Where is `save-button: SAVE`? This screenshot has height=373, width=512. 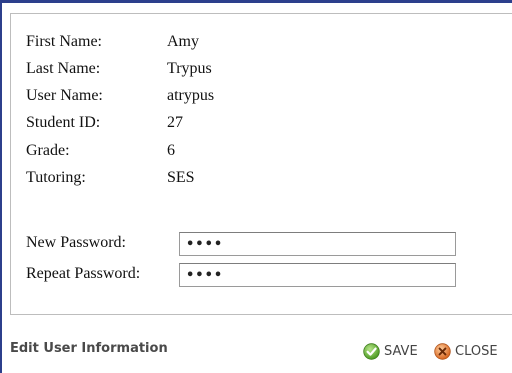
save-button: SAVE is located at coordinates (390, 351).